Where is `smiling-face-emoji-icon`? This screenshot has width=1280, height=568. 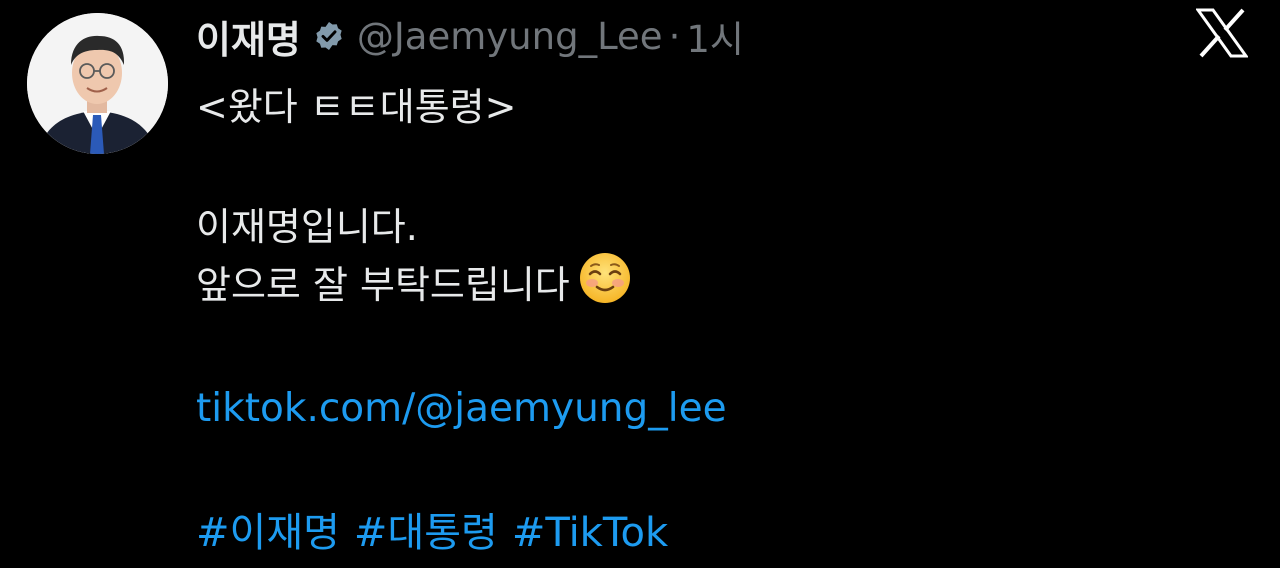 smiling-face-emoji-icon is located at coordinates (605, 278).